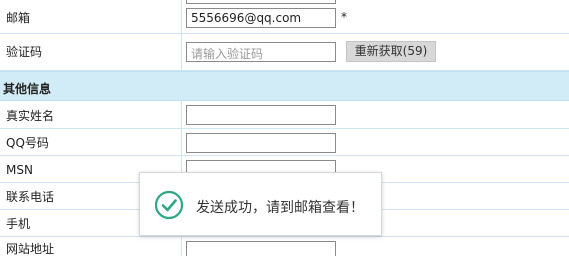 Image resolution: width=569 pixels, height=256 pixels. What do you see at coordinates (261, 143) in the screenshot?
I see `qq-input` at bounding box center [261, 143].